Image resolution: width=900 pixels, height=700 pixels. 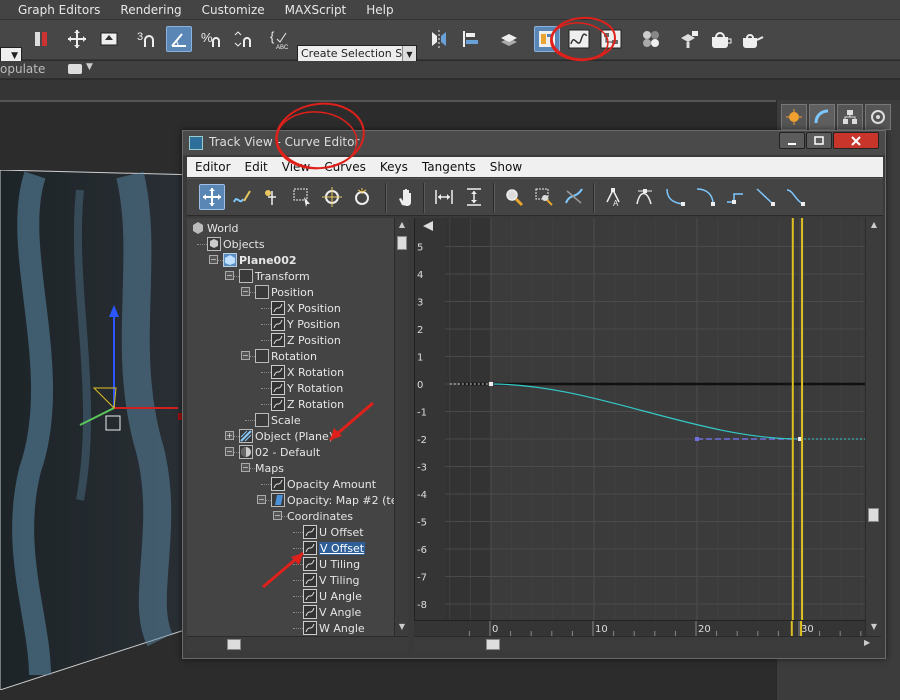 What do you see at coordinates (819, 140) in the screenshot?
I see `maximize-button` at bounding box center [819, 140].